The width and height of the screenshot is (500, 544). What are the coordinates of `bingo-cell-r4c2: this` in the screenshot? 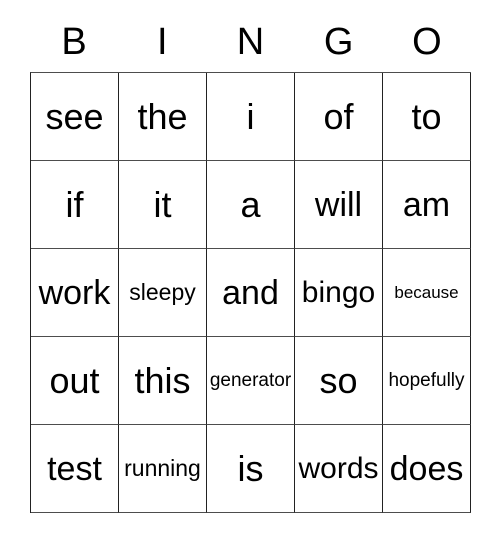 It's located at (163, 381).